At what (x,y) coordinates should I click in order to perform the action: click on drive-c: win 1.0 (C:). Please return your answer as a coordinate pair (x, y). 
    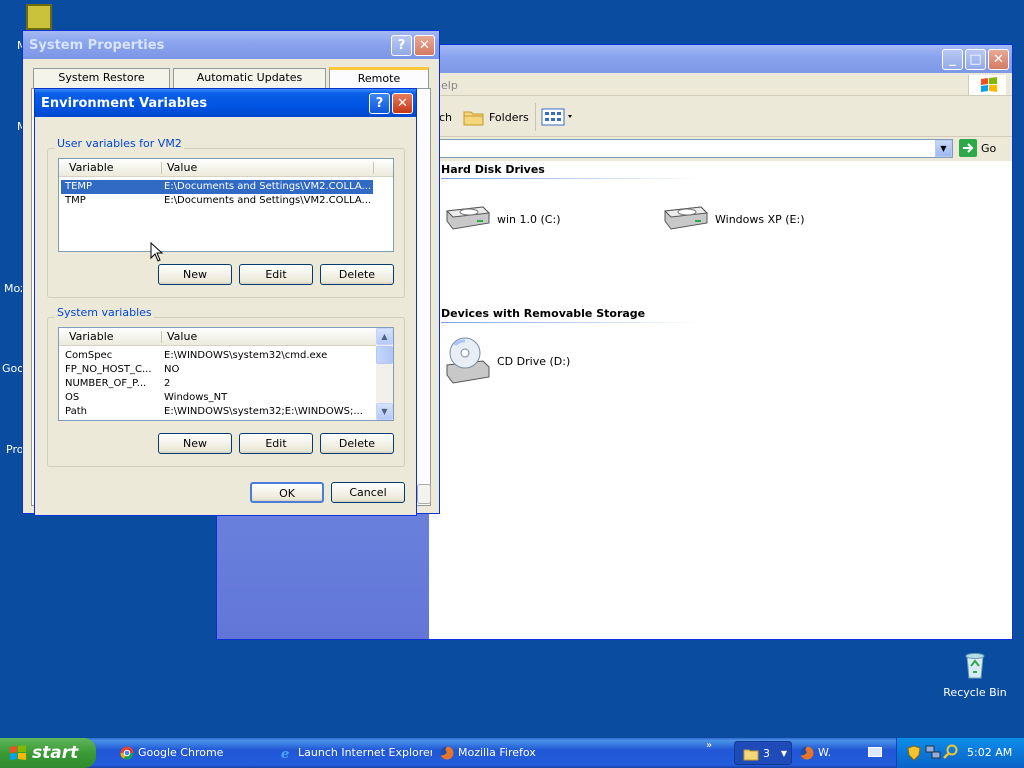
    Looking at the image, I should click on (543, 221).